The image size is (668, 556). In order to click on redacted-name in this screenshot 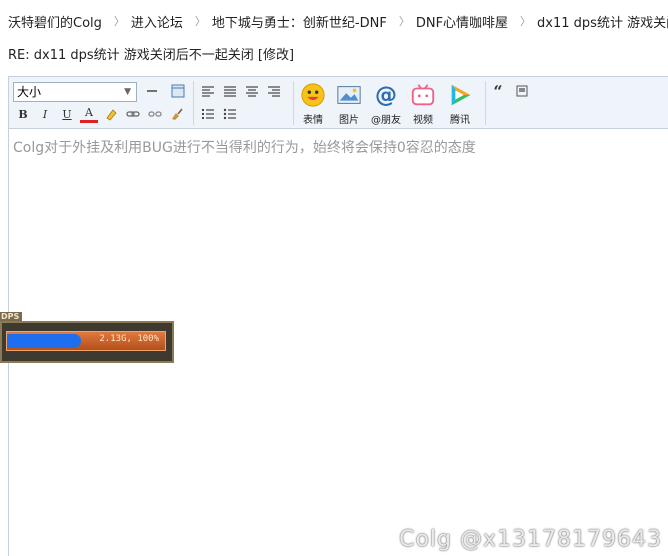, I will do `click(44, 341)`.